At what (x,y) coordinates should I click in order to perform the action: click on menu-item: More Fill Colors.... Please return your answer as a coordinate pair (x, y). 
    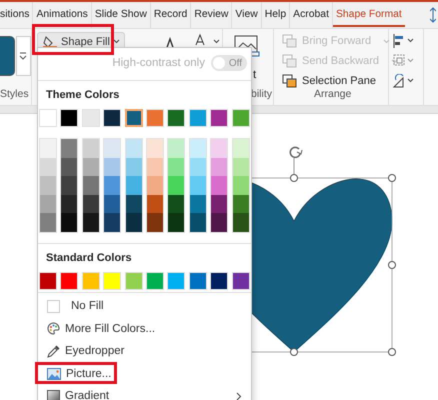
    Looking at the image, I should click on (144, 328).